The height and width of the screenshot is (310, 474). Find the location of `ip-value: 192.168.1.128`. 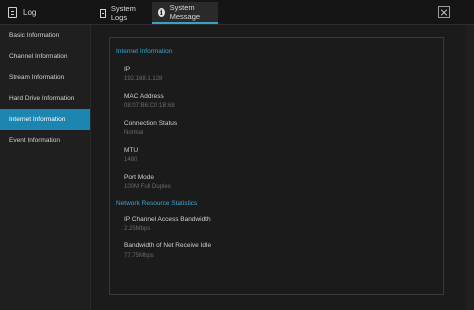

ip-value: 192.168.1.128 is located at coordinates (143, 79).